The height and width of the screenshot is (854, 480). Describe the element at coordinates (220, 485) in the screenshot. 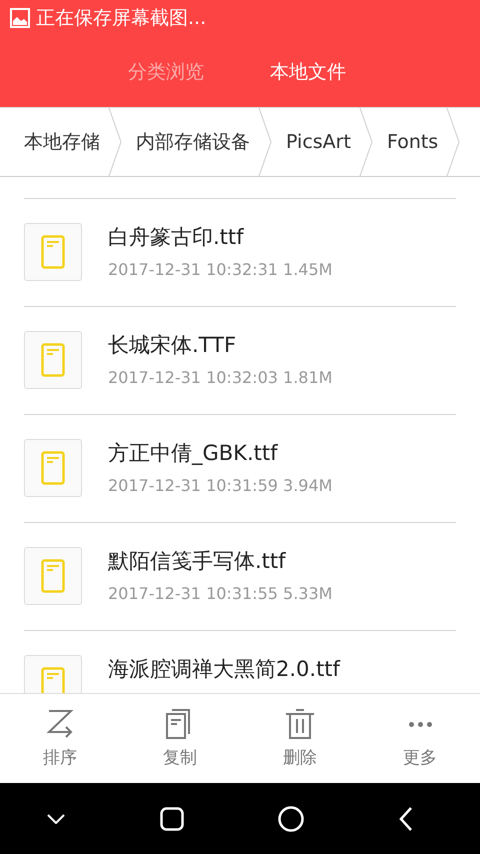

I see `file-details: 2017-12-31 10:31:59 3.94M` at that location.